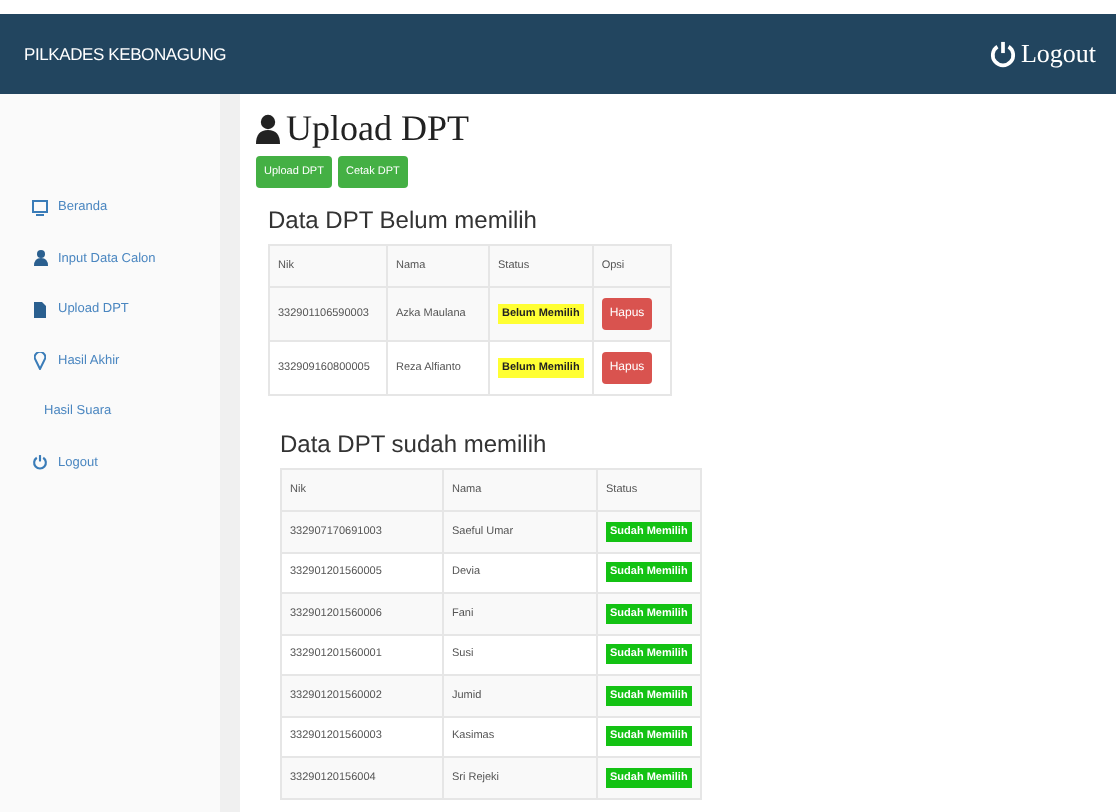 Image resolution: width=1116 pixels, height=812 pixels. What do you see at coordinates (40, 360) in the screenshot?
I see `map-marker-icon` at bounding box center [40, 360].